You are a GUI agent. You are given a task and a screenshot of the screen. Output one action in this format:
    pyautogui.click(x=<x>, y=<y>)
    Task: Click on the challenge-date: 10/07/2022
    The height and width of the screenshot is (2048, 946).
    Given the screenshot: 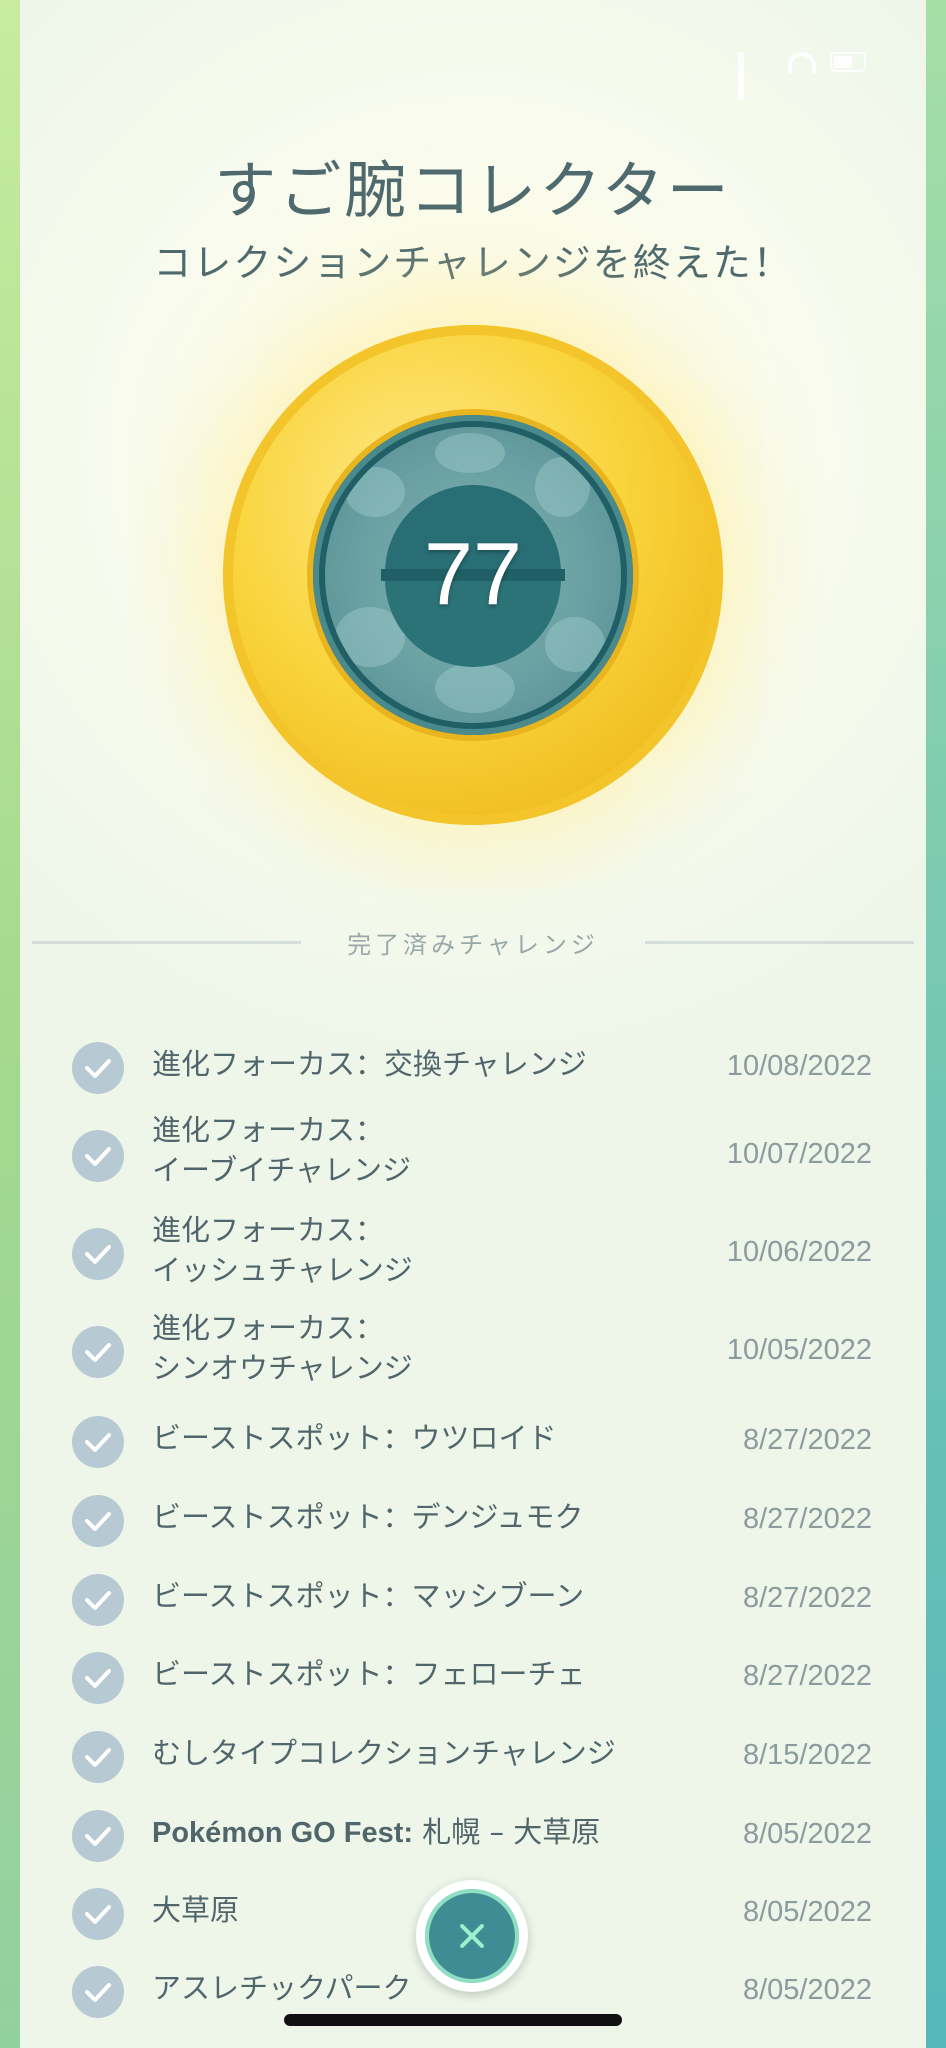 What is the action you would take?
    pyautogui.click(x=799, y=1154)
    